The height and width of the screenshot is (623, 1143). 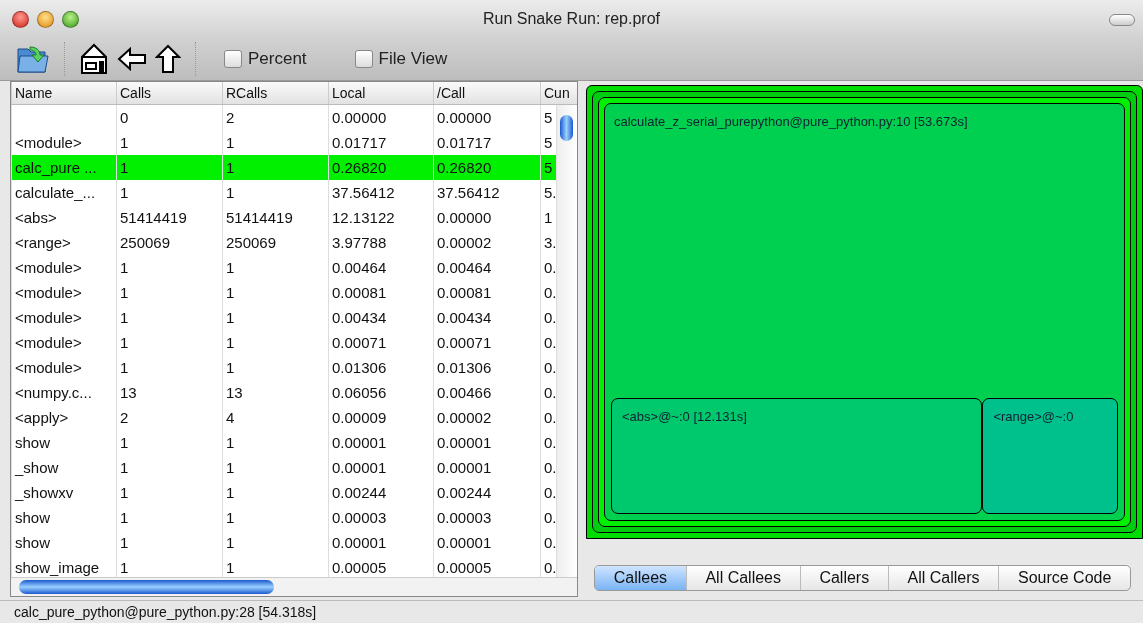 I want to click on treemap-node: <range>@~:0, so click(x=1050, y=456).